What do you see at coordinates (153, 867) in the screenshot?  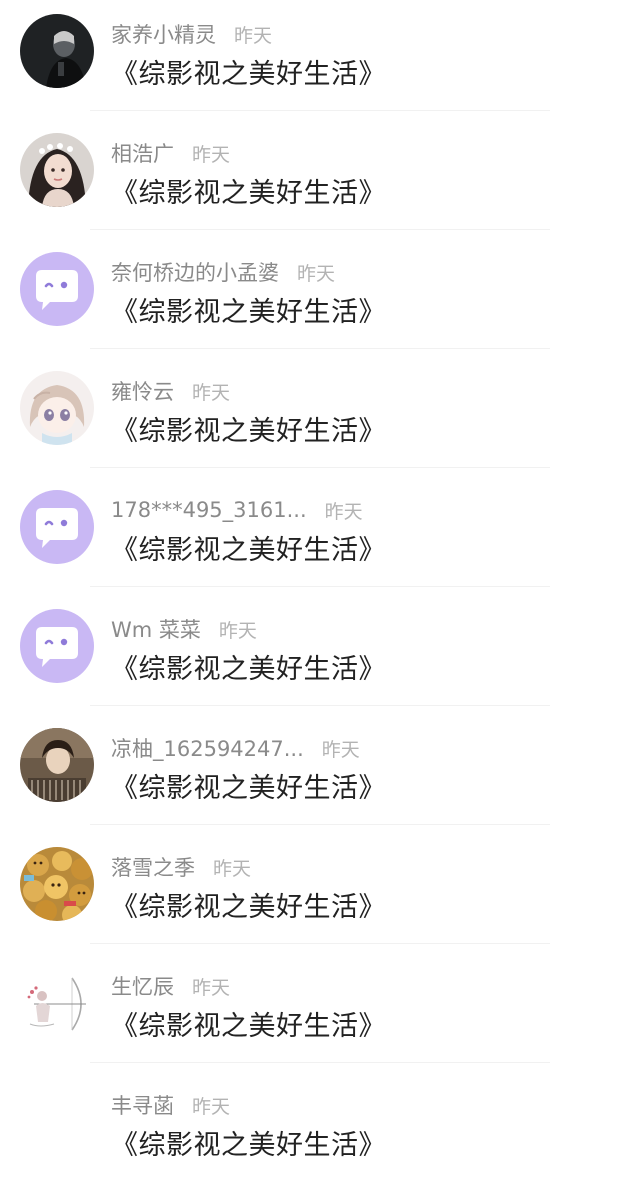 I see `username: 落雪之季` at bounding box center [153, 867].